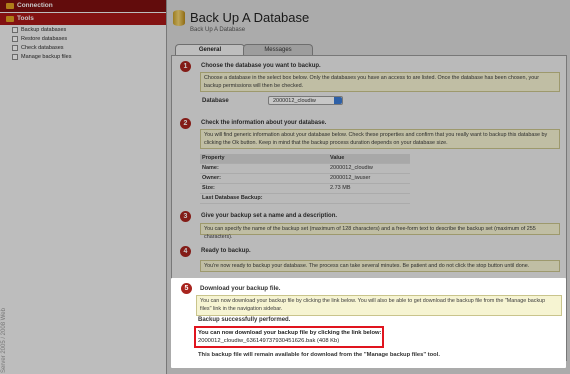  I want to click on sidebar-item-manage-backup-files: Manage backup files, so click(41, 57).